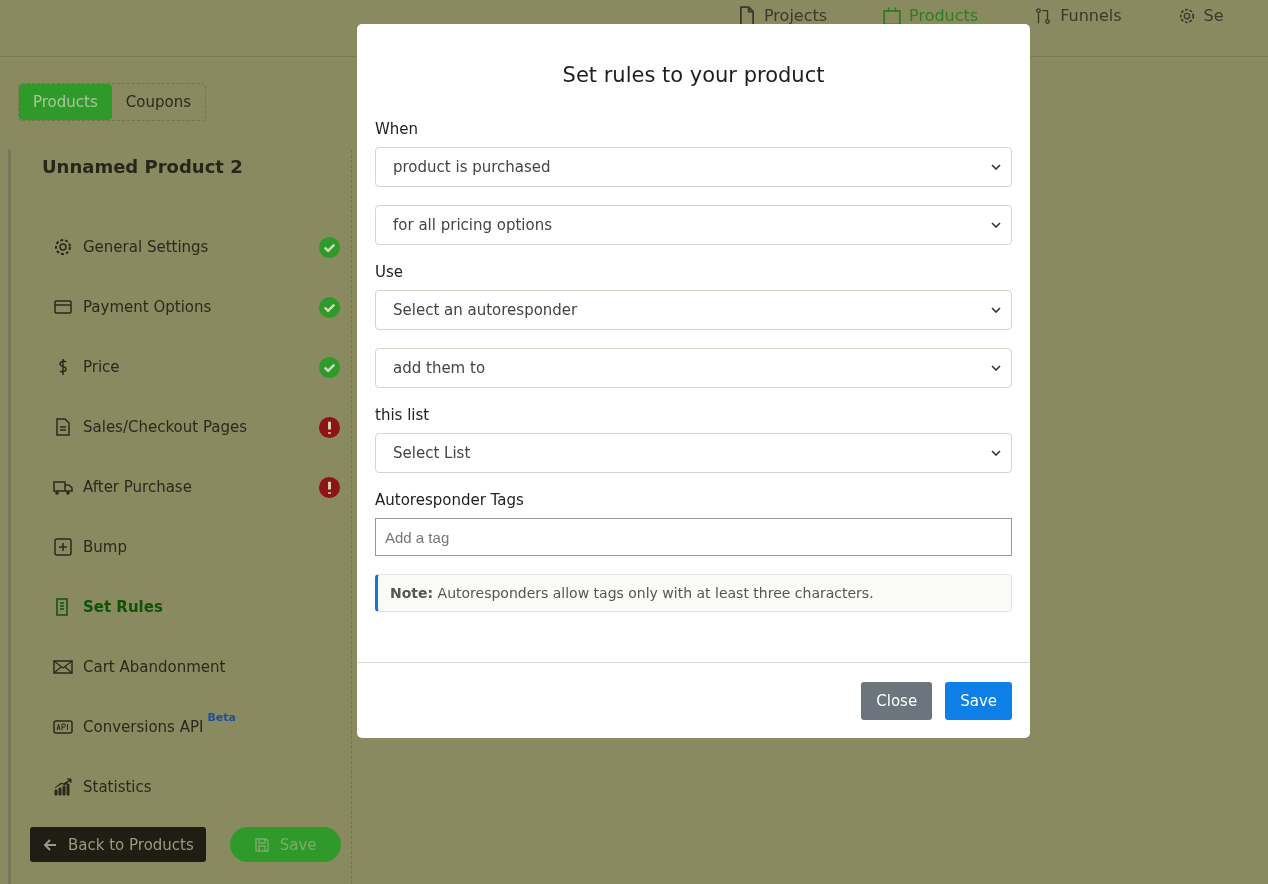 The width and height of the screenshot is (1268, 884). What do you see at coordinates (397, 129) in the screenshot?
I see `field-label: When` at bounding box center [397, 129].